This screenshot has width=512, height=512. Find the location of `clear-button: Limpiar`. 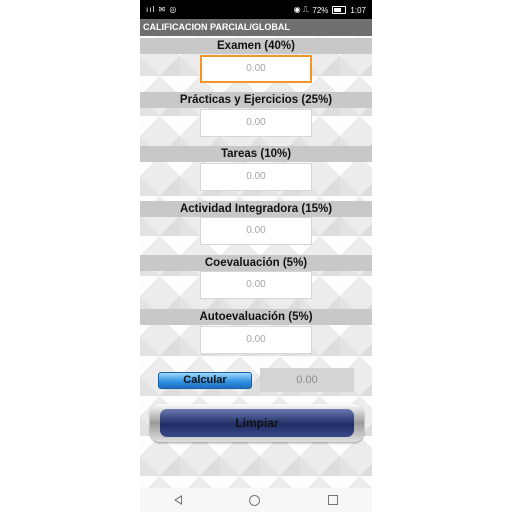

clear-button: Limpiar is located at coordinates (257, 423).